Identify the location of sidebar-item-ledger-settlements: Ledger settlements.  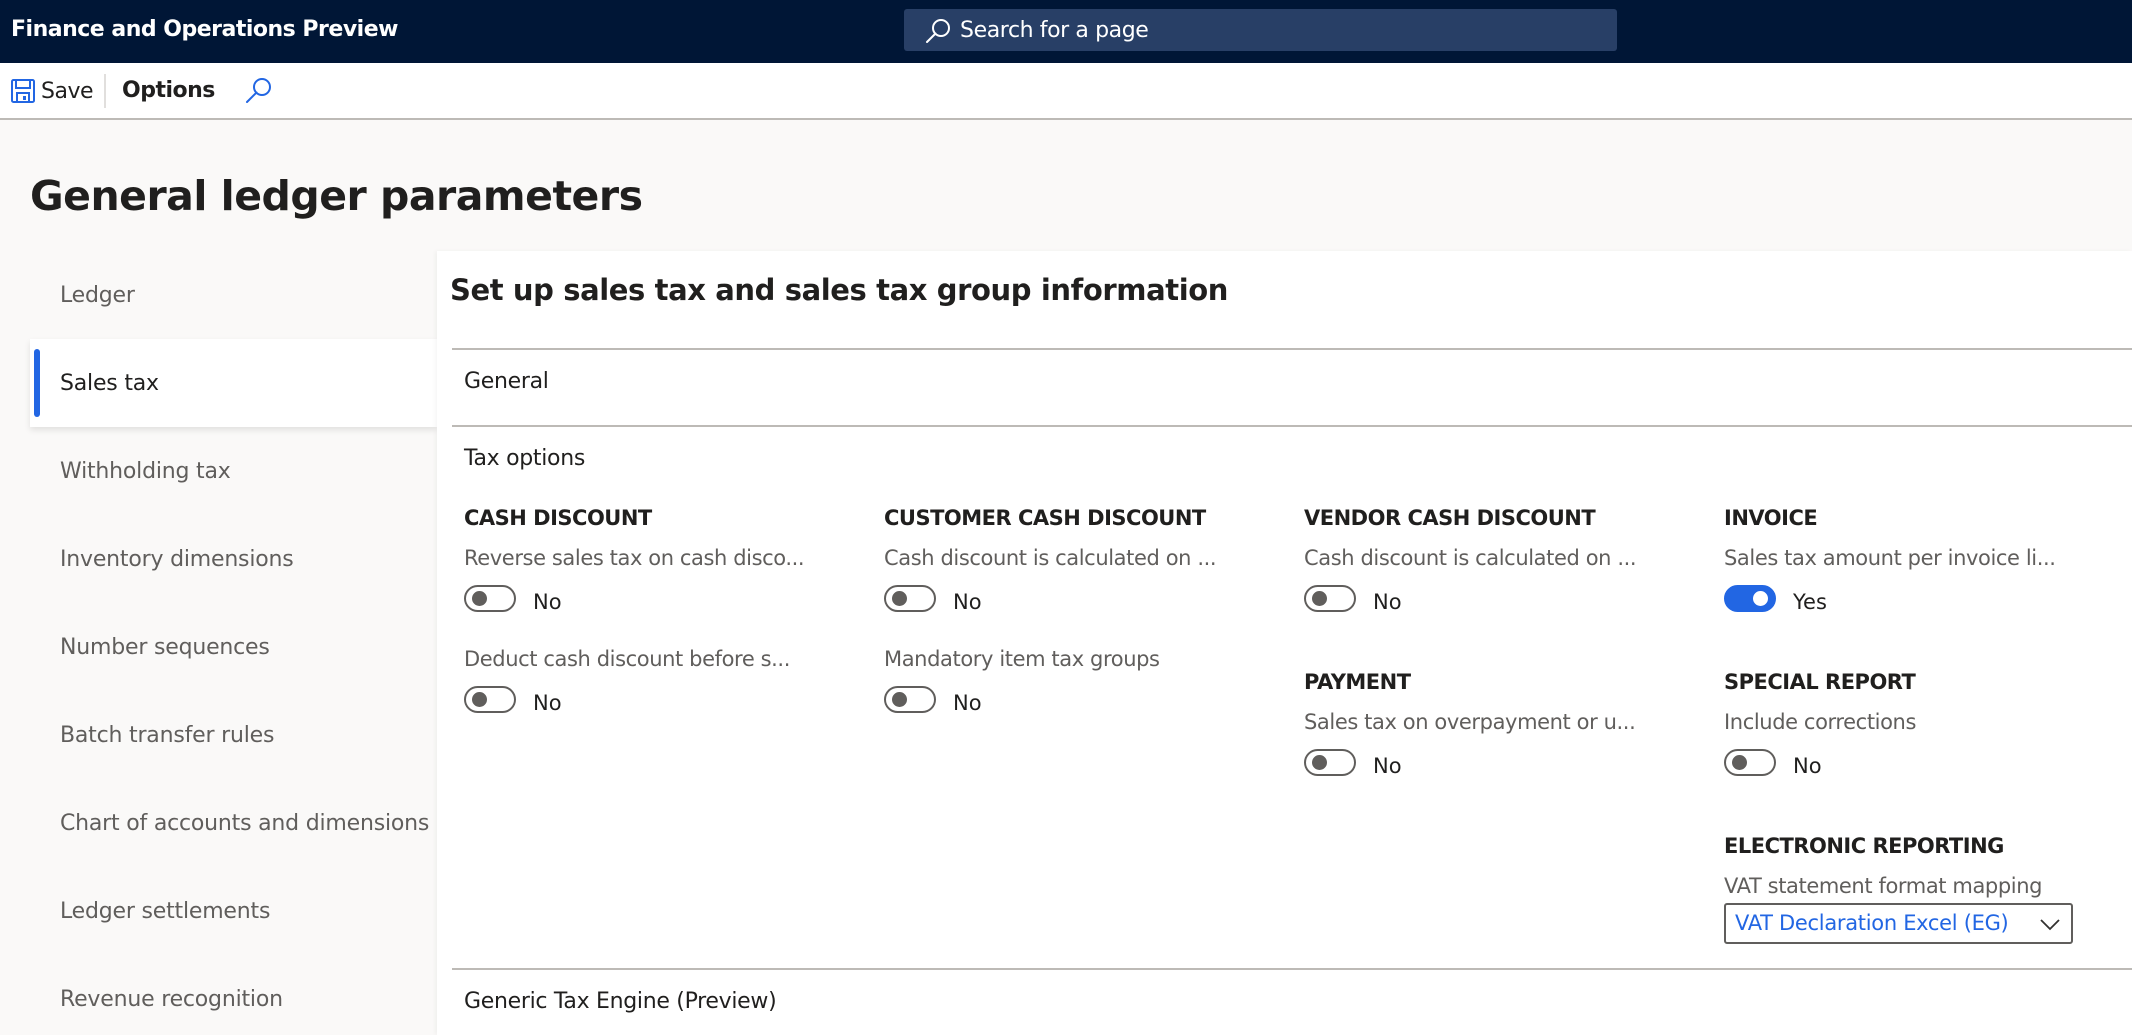
(233, 911).